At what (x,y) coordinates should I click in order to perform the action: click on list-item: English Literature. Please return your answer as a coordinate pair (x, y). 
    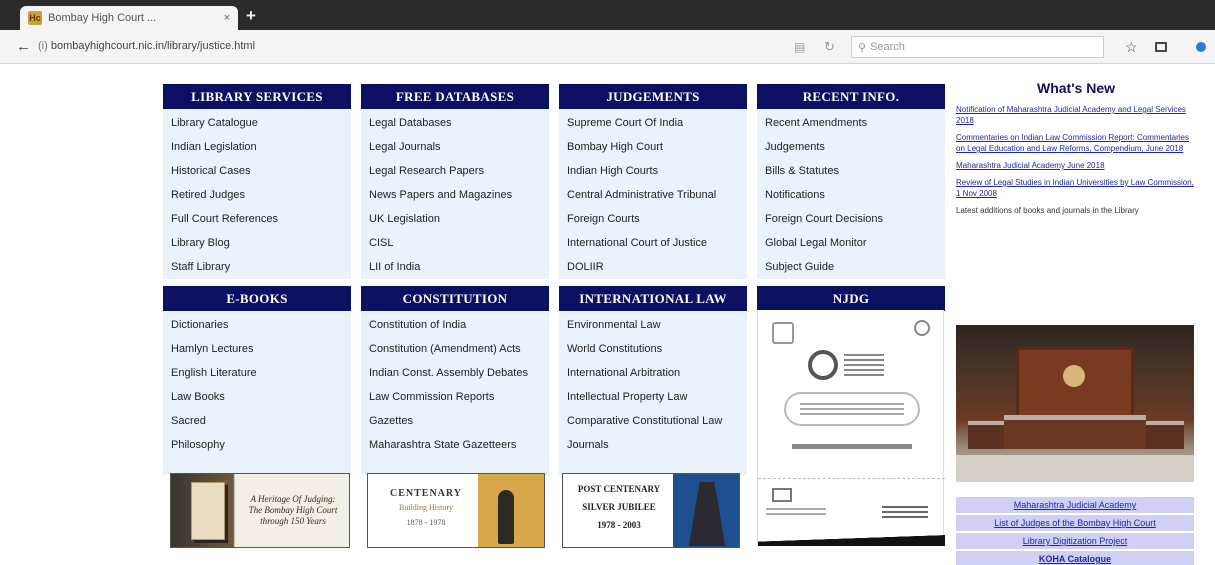
    Looking at the image, I should click on (257, 373).